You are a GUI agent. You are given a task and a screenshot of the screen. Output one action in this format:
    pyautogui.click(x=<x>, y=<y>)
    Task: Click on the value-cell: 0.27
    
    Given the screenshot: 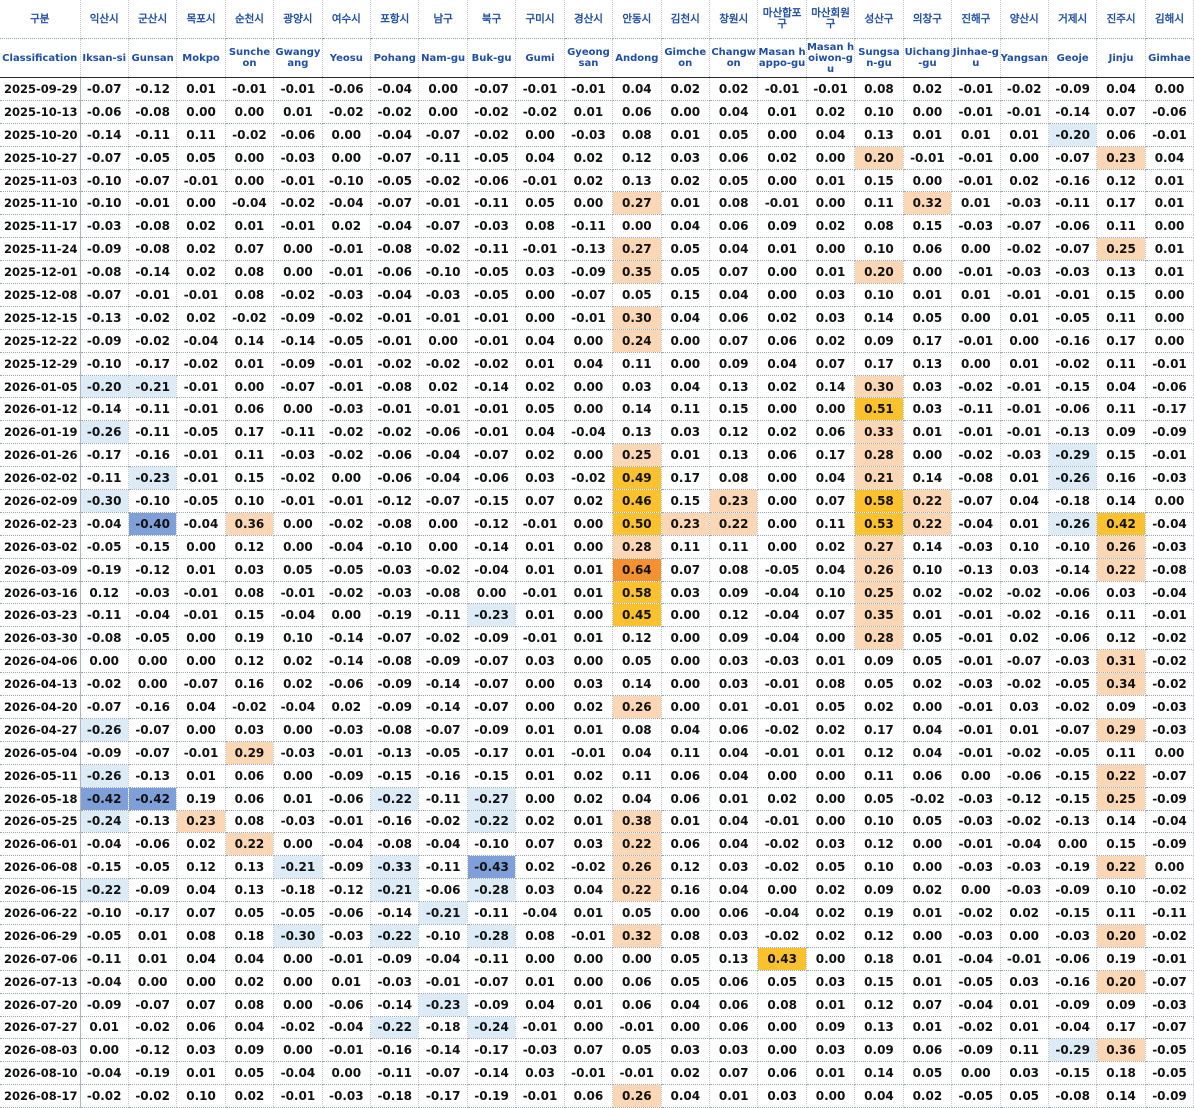 What is the action you would take?
    pyautogui.click(x=879, y=547)
    